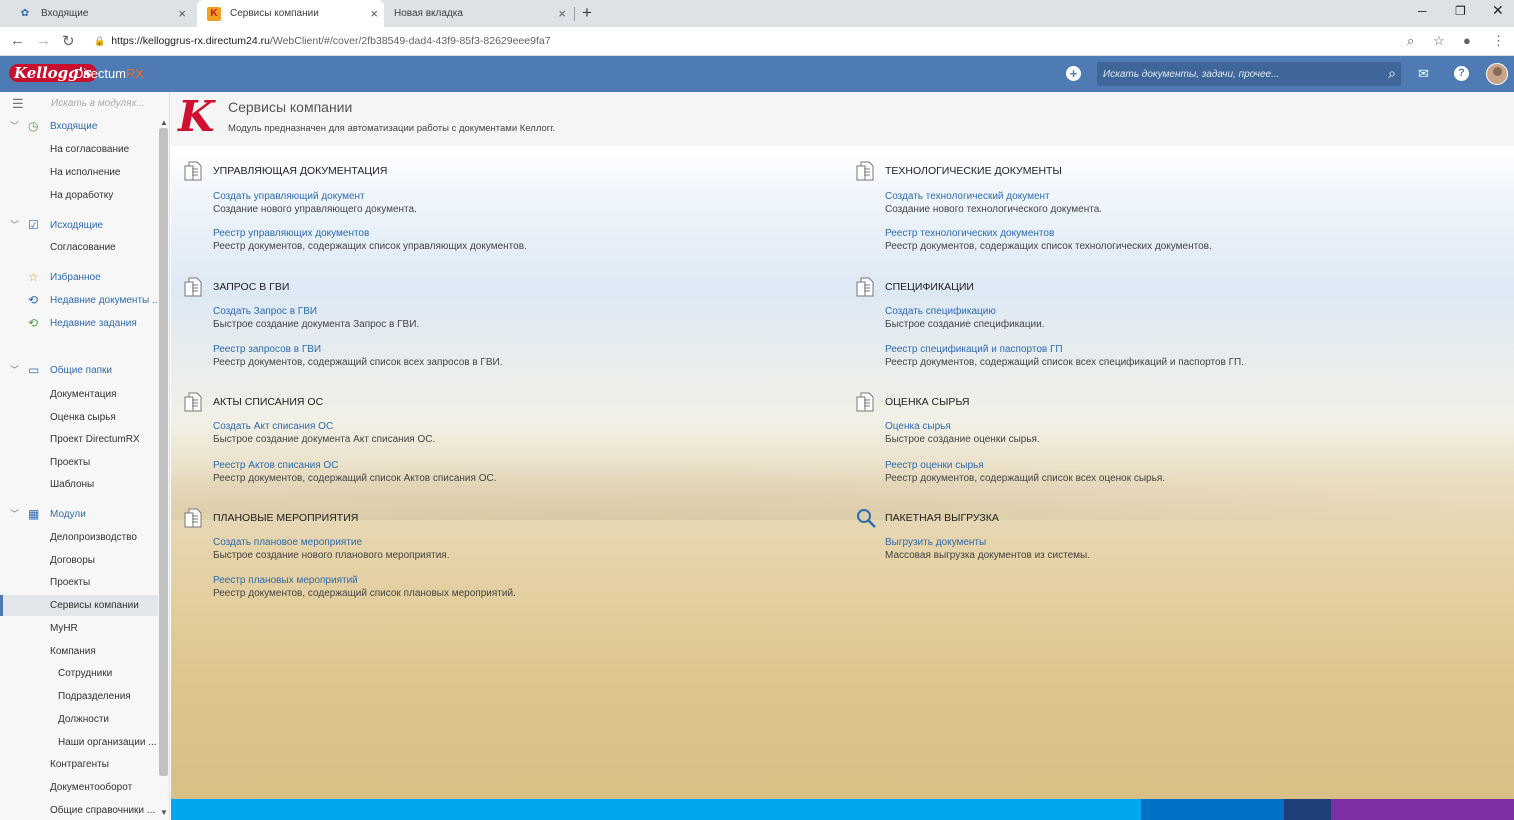  I want to click on section-link: Оценка сырья, so click(918, 426).